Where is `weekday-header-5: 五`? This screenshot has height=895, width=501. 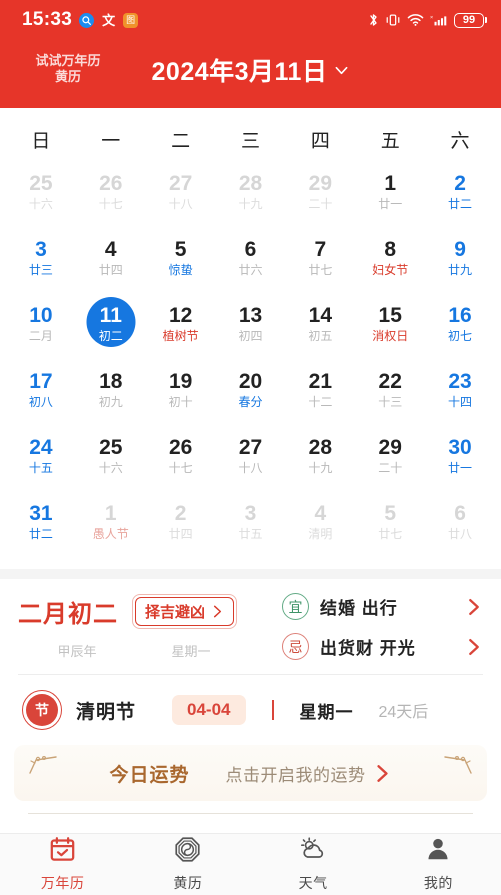
weekday-header-5: 五 is located at coordinates (390, 141).